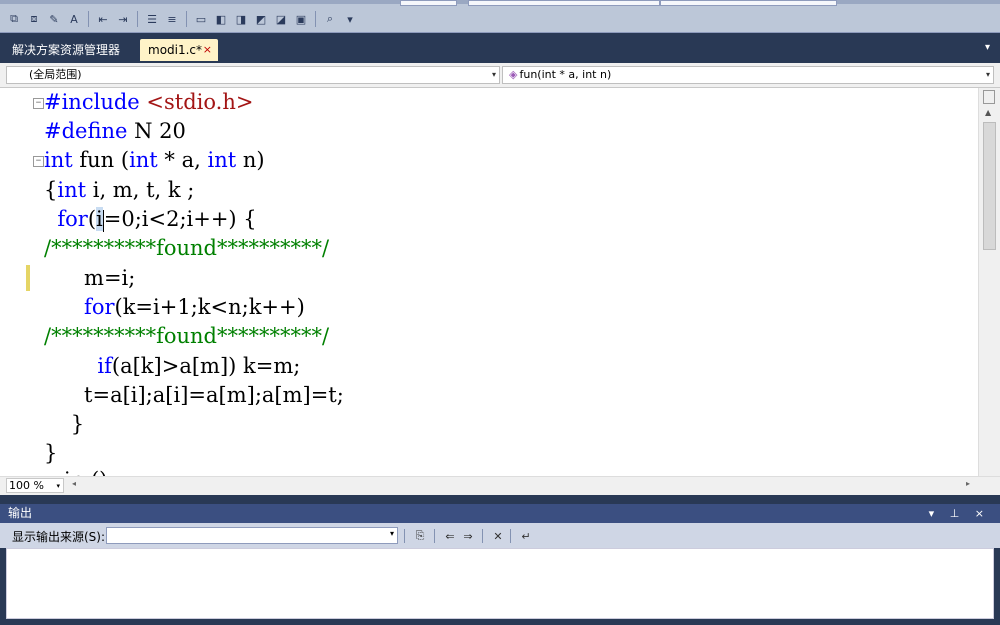 This screenshot has width=1000, height=625. What do you see at coordinates (207, 50) in the screenshot?
I see `close-icon: ×` at bounding box center [207, 50].